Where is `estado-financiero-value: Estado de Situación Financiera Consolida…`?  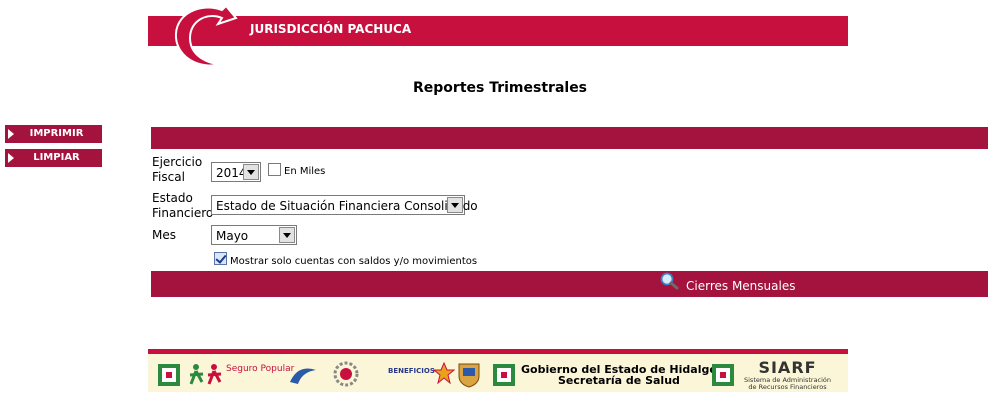
estado-financiero-value: Estado de Situación Financiera Consolida… is located at coordinates (347, 206).